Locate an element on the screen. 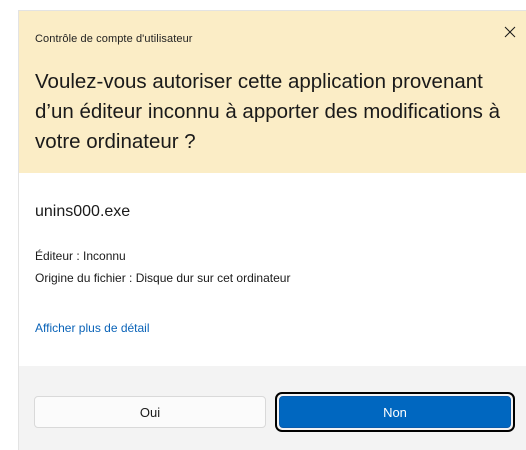 The image size is (526, 450). no-button: Non is located at coordinates (395, 412).